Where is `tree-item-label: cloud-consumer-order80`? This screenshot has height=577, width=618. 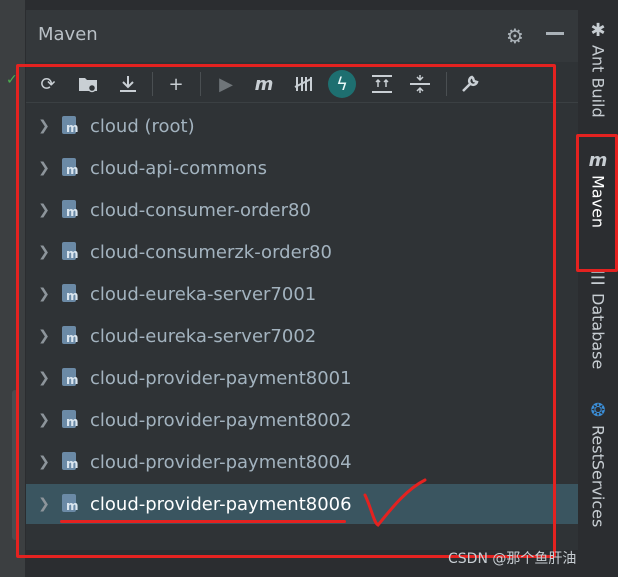 tree-item-label: cloud-consumer-order80 is located at coordinates (200, 210).